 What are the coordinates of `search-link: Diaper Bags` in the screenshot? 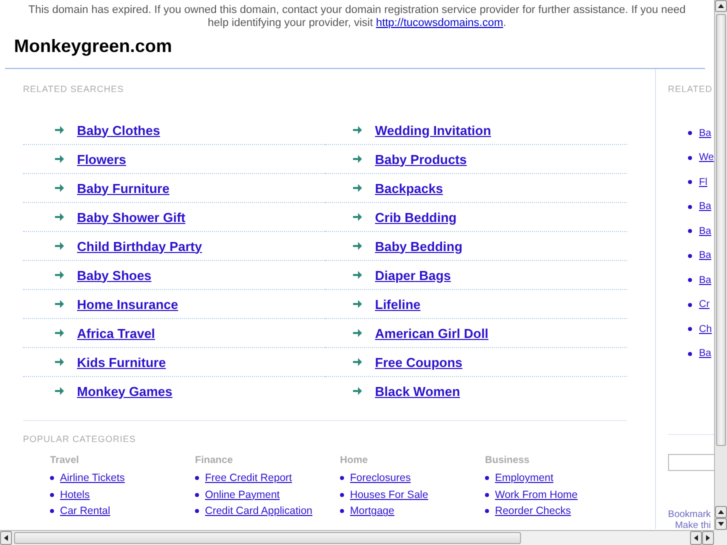 It's located at (413, 275).